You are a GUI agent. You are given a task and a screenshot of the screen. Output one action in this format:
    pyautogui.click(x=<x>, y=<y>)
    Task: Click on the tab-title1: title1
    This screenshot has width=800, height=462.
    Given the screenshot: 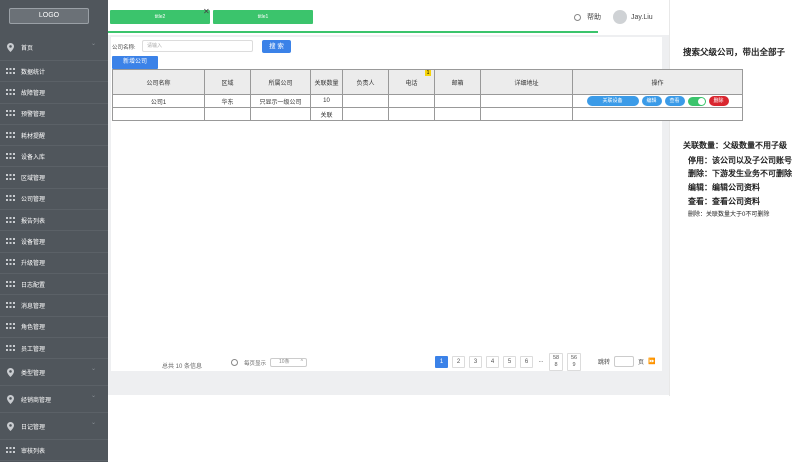 What is the action you would take?
    pyautogui.click(x=263, y=17)
    